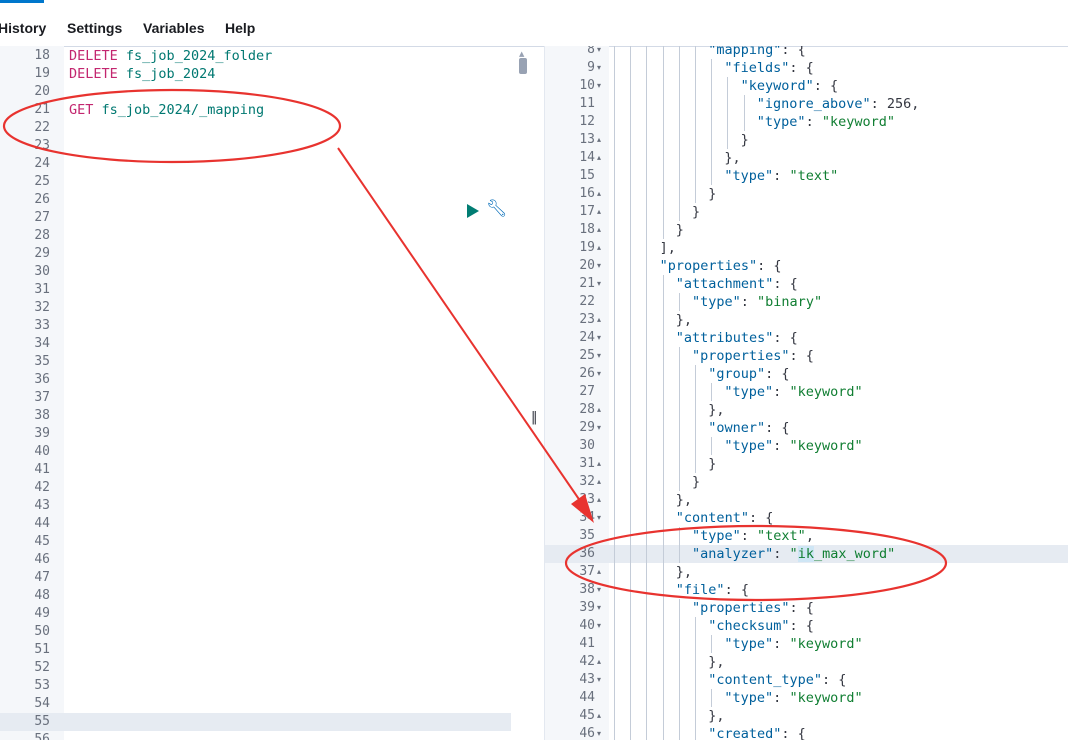 The width and height of the screenshot is (1068, 740). Describe the element at coordinates (265, 735) in the screenshot. I see `code-line: 56` at that location.